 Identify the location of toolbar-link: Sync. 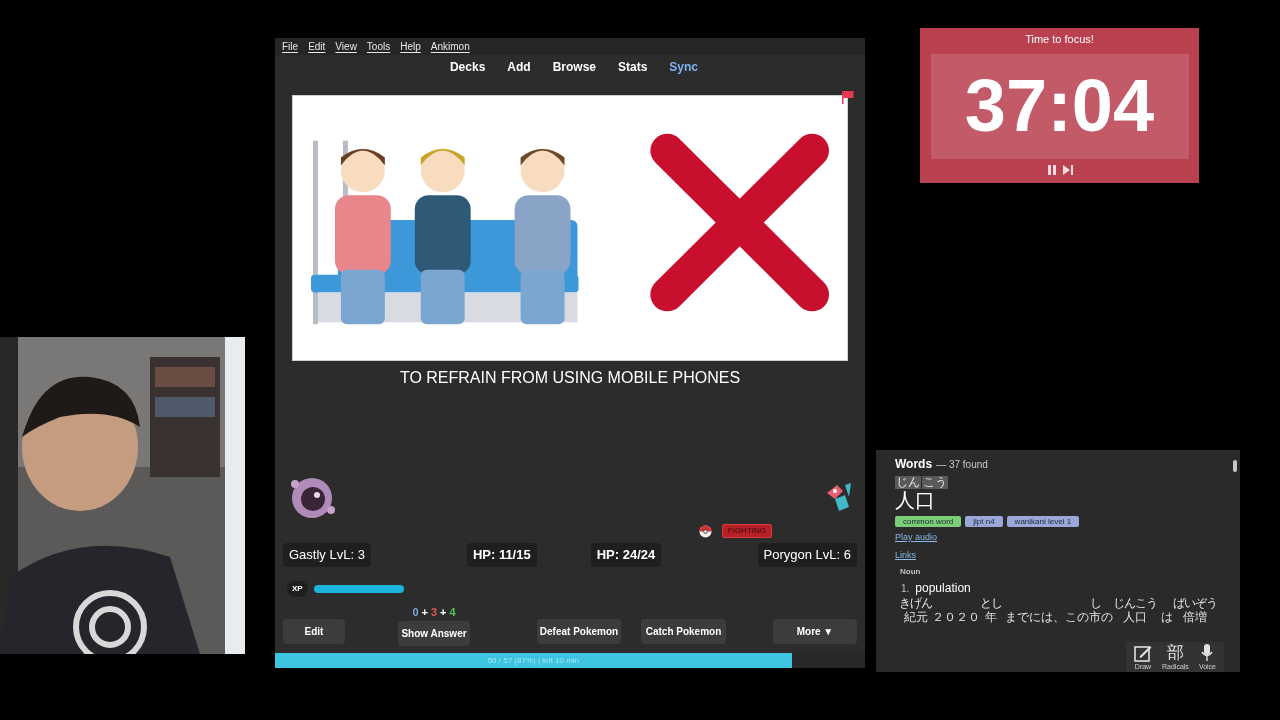
(684, 67).